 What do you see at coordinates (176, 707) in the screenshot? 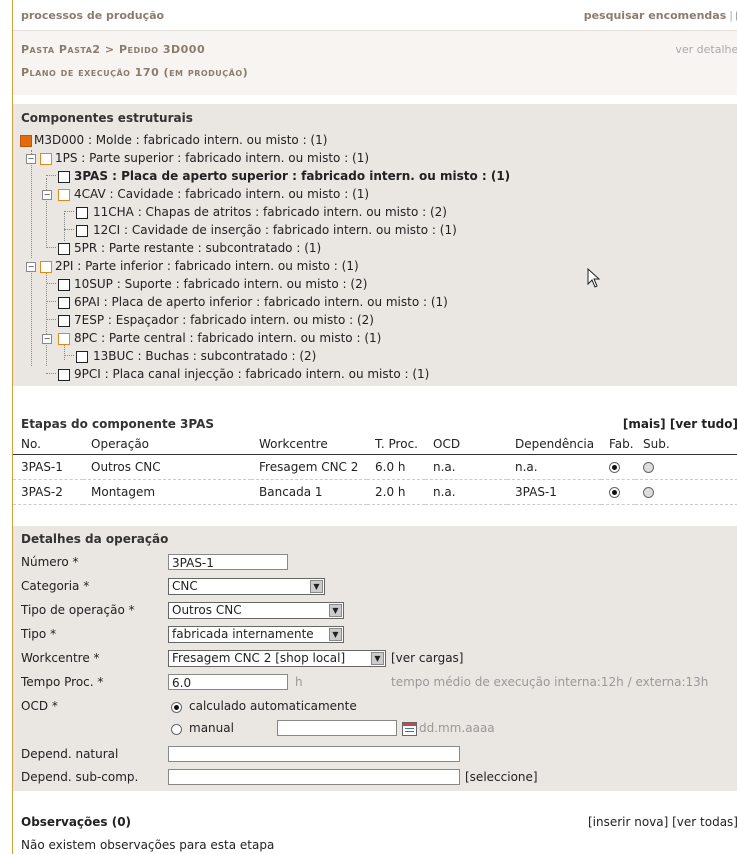
I see `radio-auto-icon` at bounding box center [176, 707].